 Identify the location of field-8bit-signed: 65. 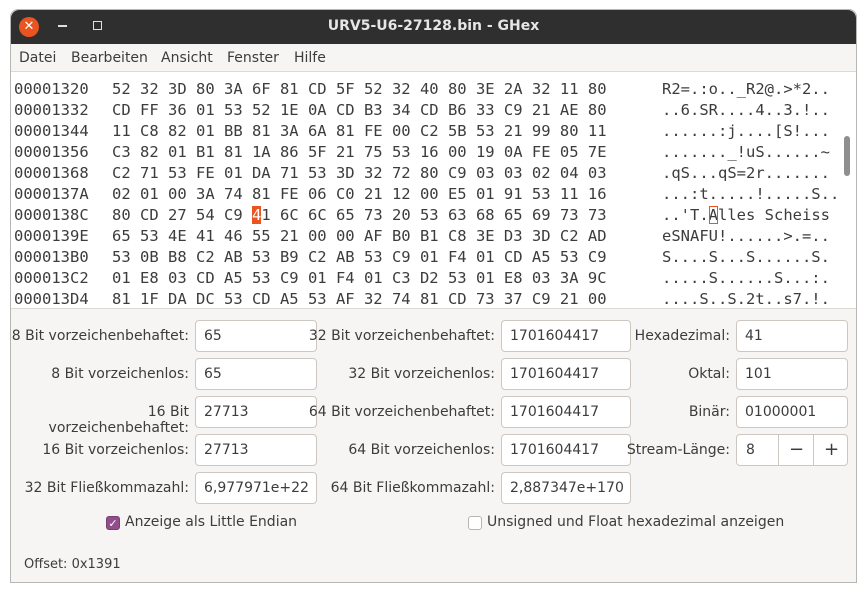
(256, 336).